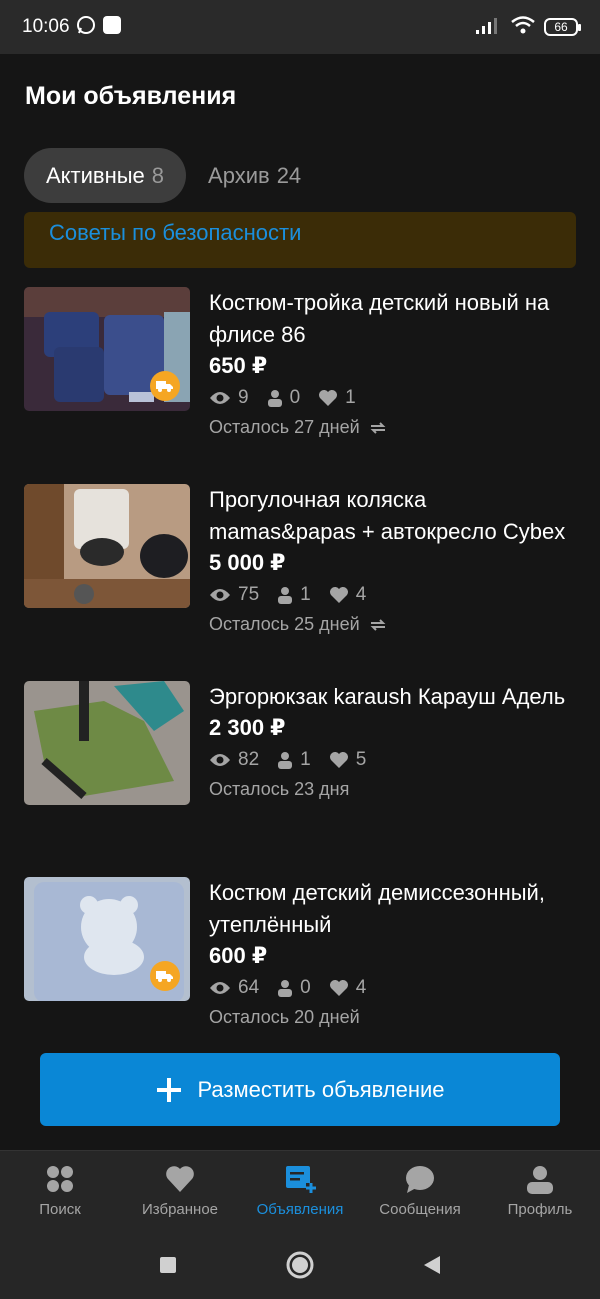 This screenshot has width=600, height=1299. What do you see at coordinates (168, 1265) in the screenshot?
I see `recents-icon` at bounding box center [168, 1265].